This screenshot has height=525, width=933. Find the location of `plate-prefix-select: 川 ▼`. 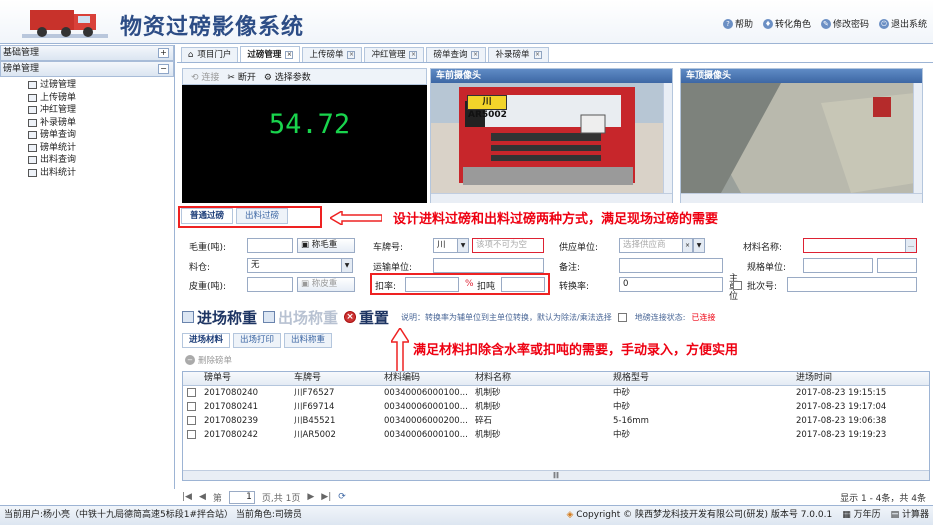

plate-prefix-select: 川 ▼ is located at coordinates (451, 245).